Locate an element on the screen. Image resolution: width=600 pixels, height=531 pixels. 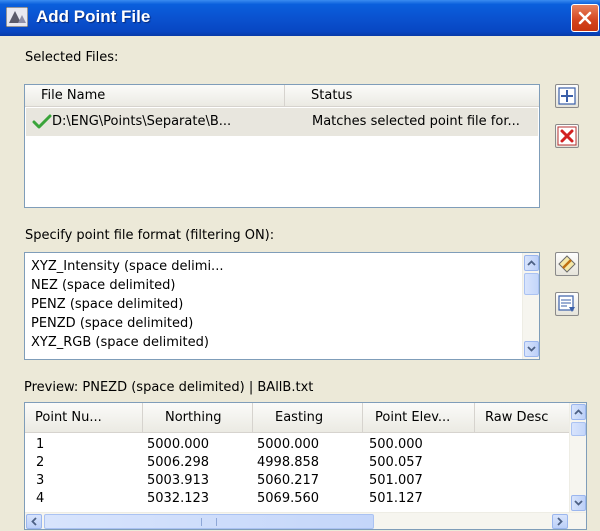
elevation-cell: 501.007 is located at coordinates (396, 480).